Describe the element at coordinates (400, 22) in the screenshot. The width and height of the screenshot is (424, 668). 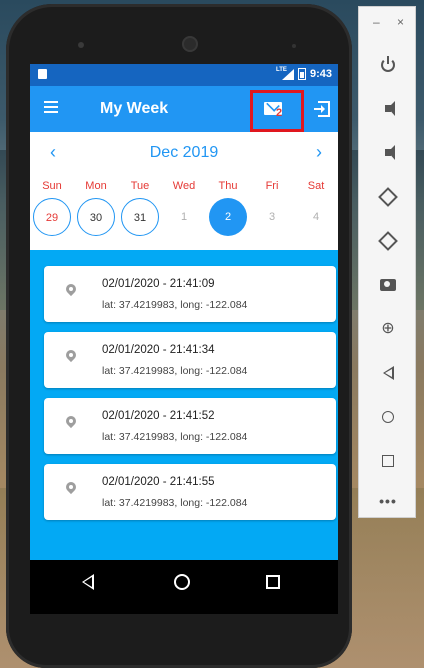
I see `close-button: ×` at that location.